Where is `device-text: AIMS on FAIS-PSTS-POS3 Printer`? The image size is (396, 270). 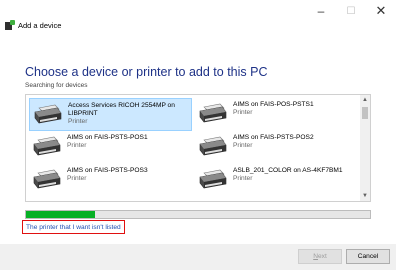 device-text: AIMS on FAIS-PSTS-POS3 Printer is located at coordinates (107, 175).